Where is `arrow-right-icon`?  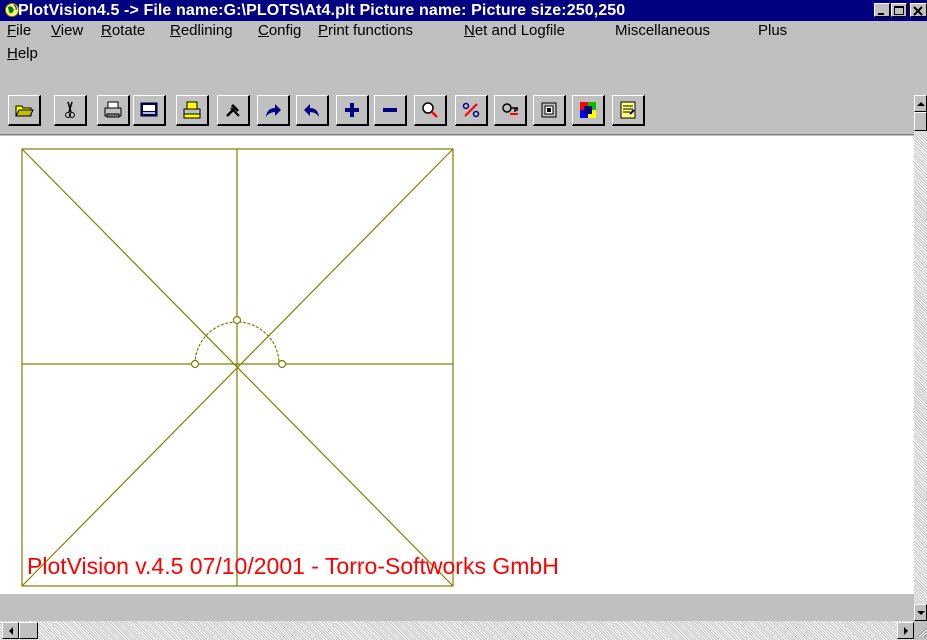
arrow-right-icon is located at coordinates (905, 630).